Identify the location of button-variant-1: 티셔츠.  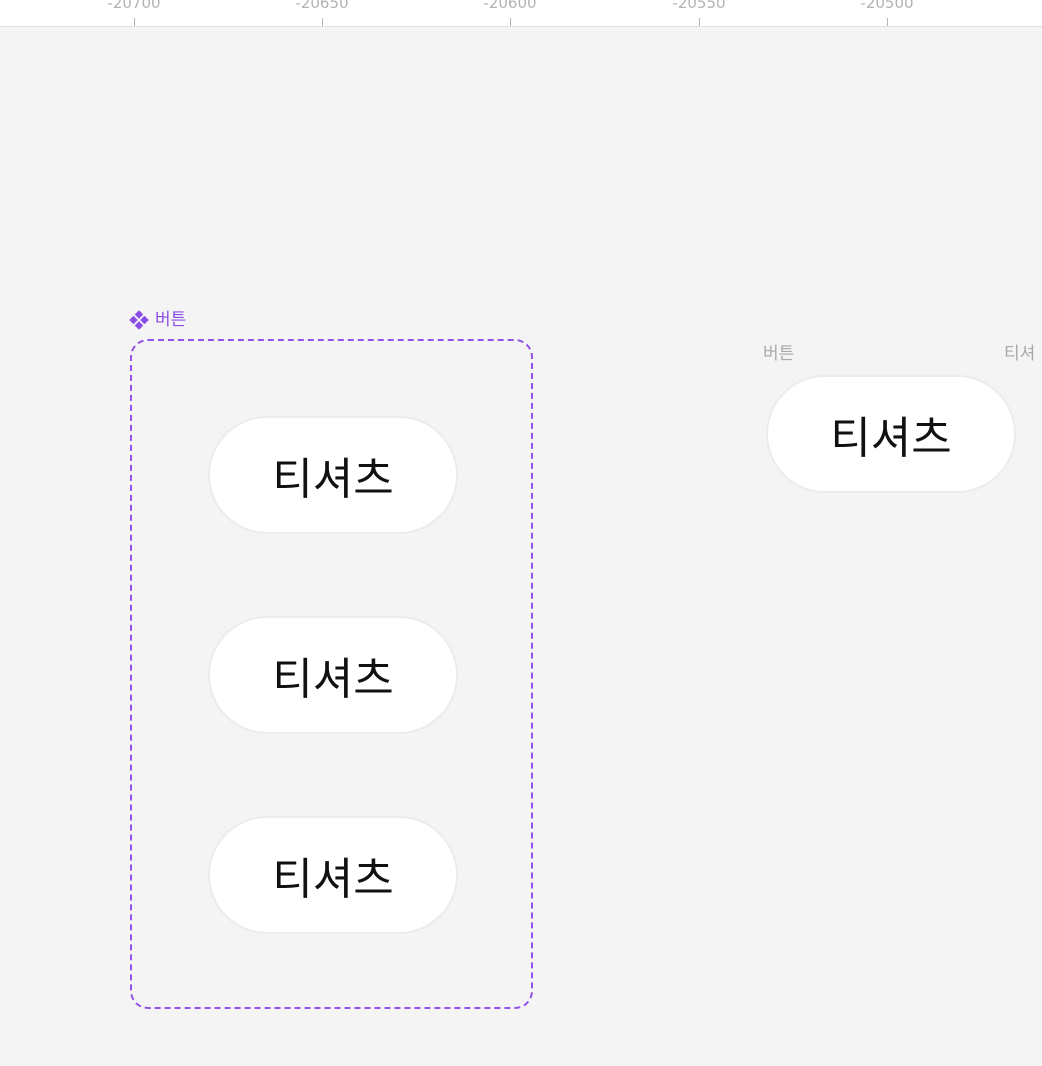
(333, 475).